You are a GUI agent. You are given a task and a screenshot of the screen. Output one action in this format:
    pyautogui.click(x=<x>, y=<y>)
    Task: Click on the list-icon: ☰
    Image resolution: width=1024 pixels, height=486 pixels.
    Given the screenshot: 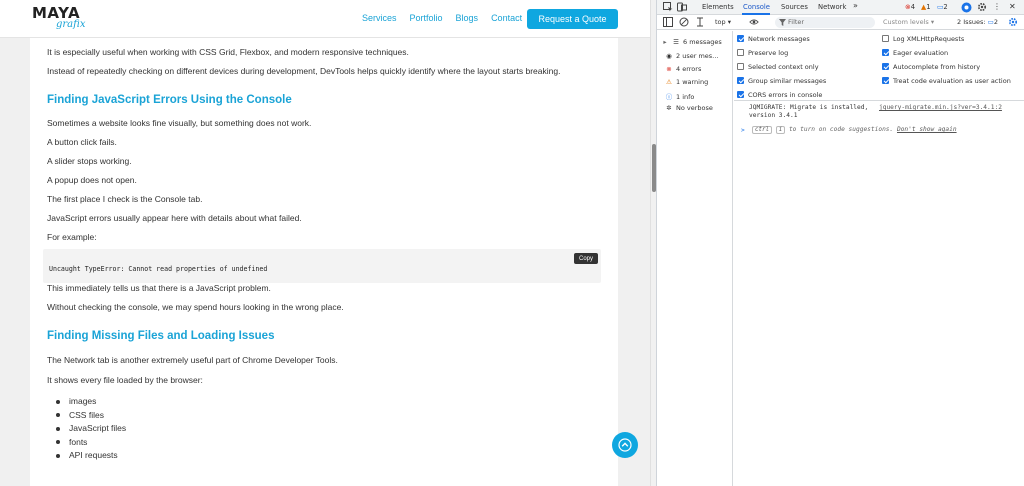 What is the action you would take?
    pyautogui.click(x=676, y=42)
    